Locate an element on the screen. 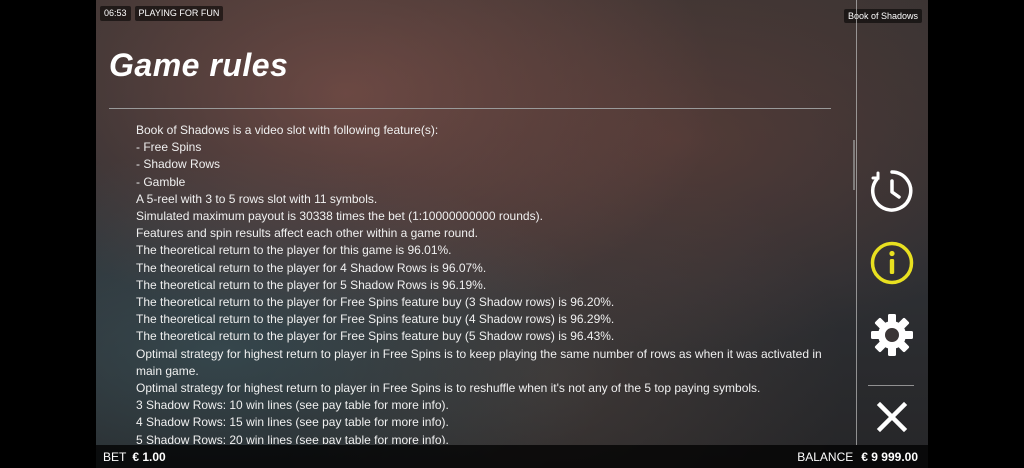 The width and height of the screenshot is (1024, 468). rule-subitem: - Free Spins is located at coordinates (169, 147).